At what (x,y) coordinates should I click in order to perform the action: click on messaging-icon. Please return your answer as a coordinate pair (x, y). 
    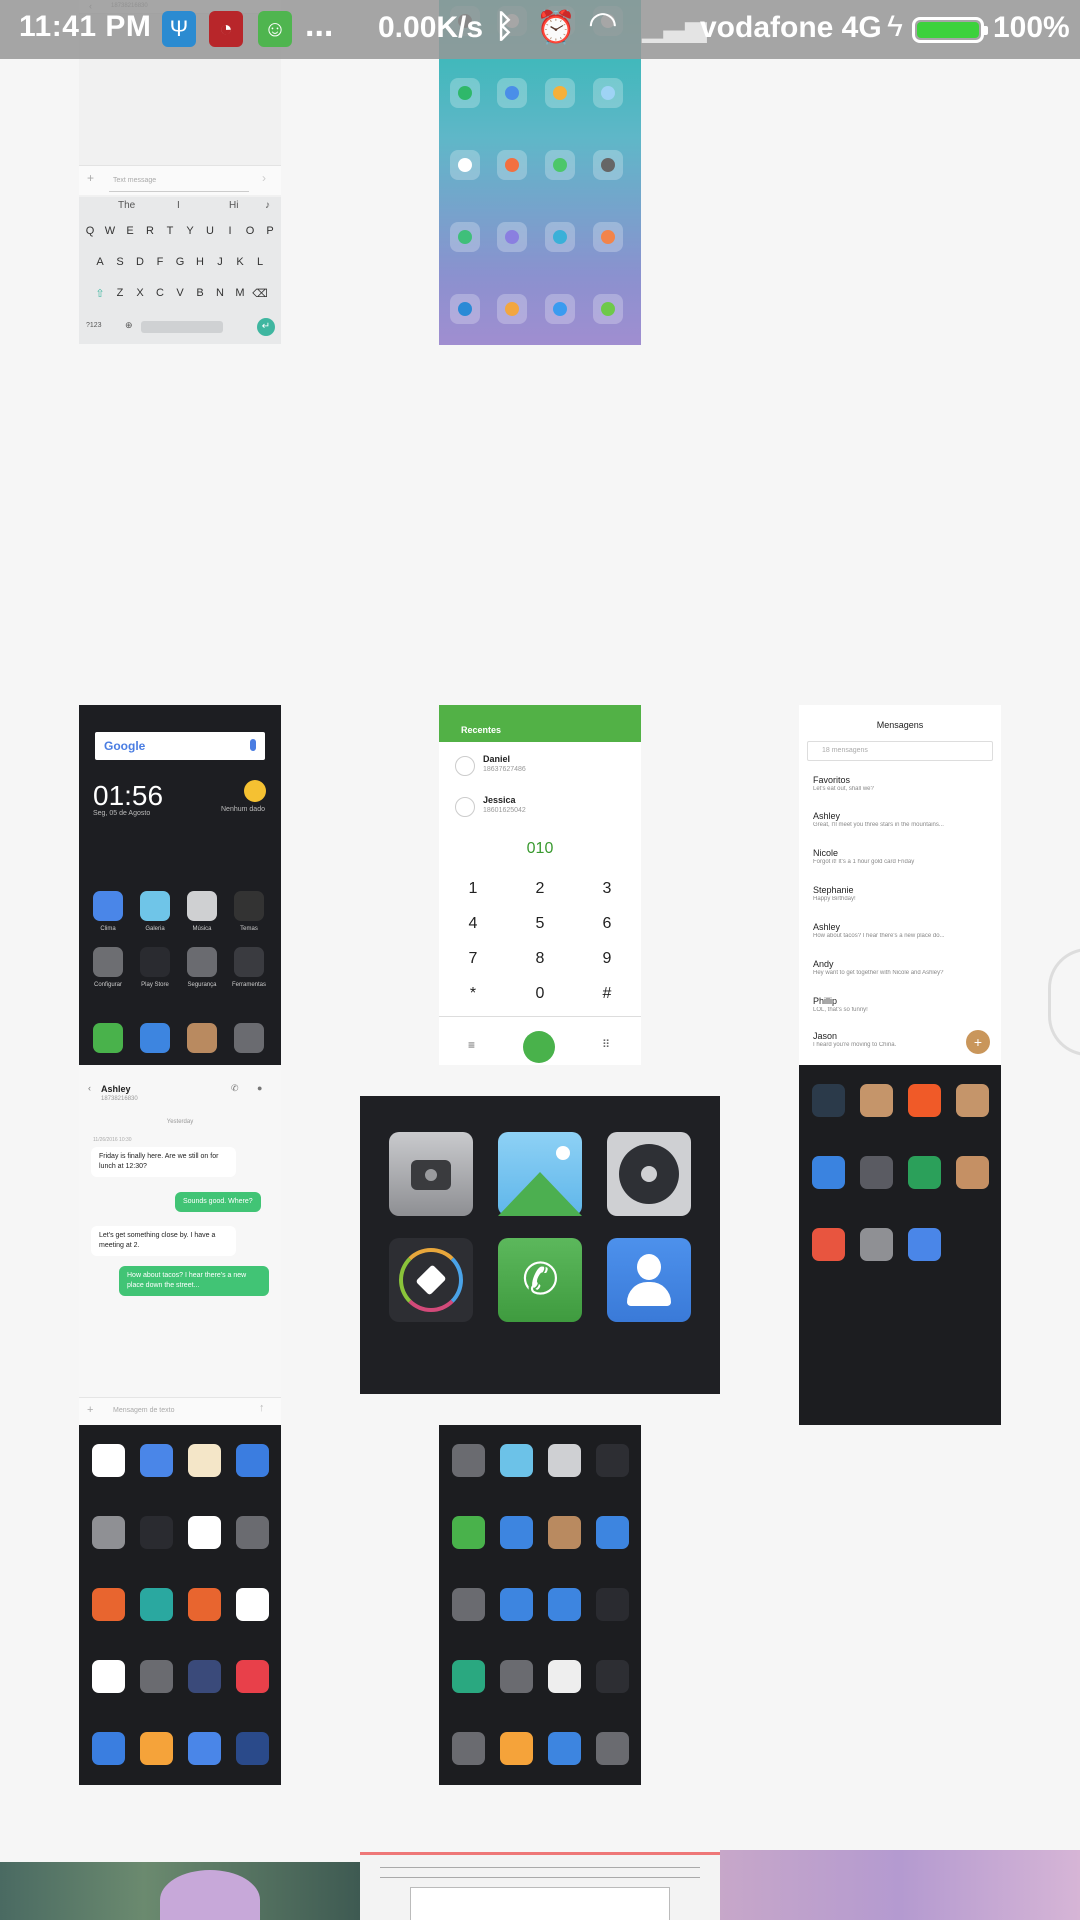
    Looking at the image, I should click on (564, 1532).